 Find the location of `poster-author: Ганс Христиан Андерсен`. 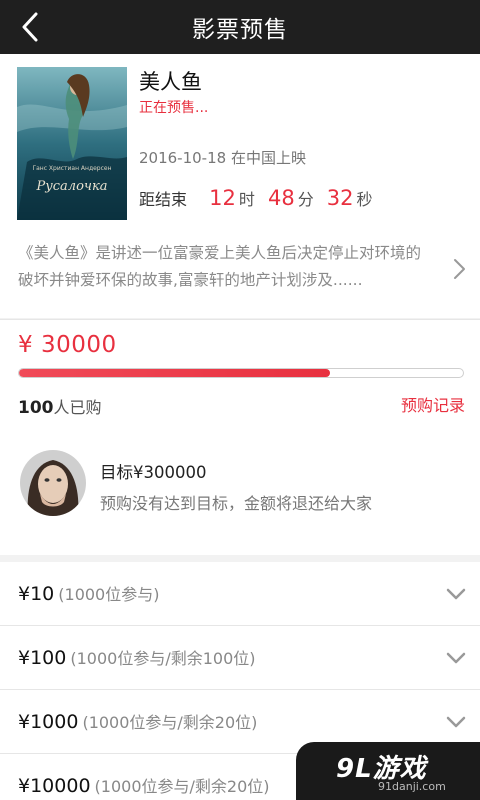

poster-author: Ганс Христиан Андерсен is located at coordinates (72, 168).